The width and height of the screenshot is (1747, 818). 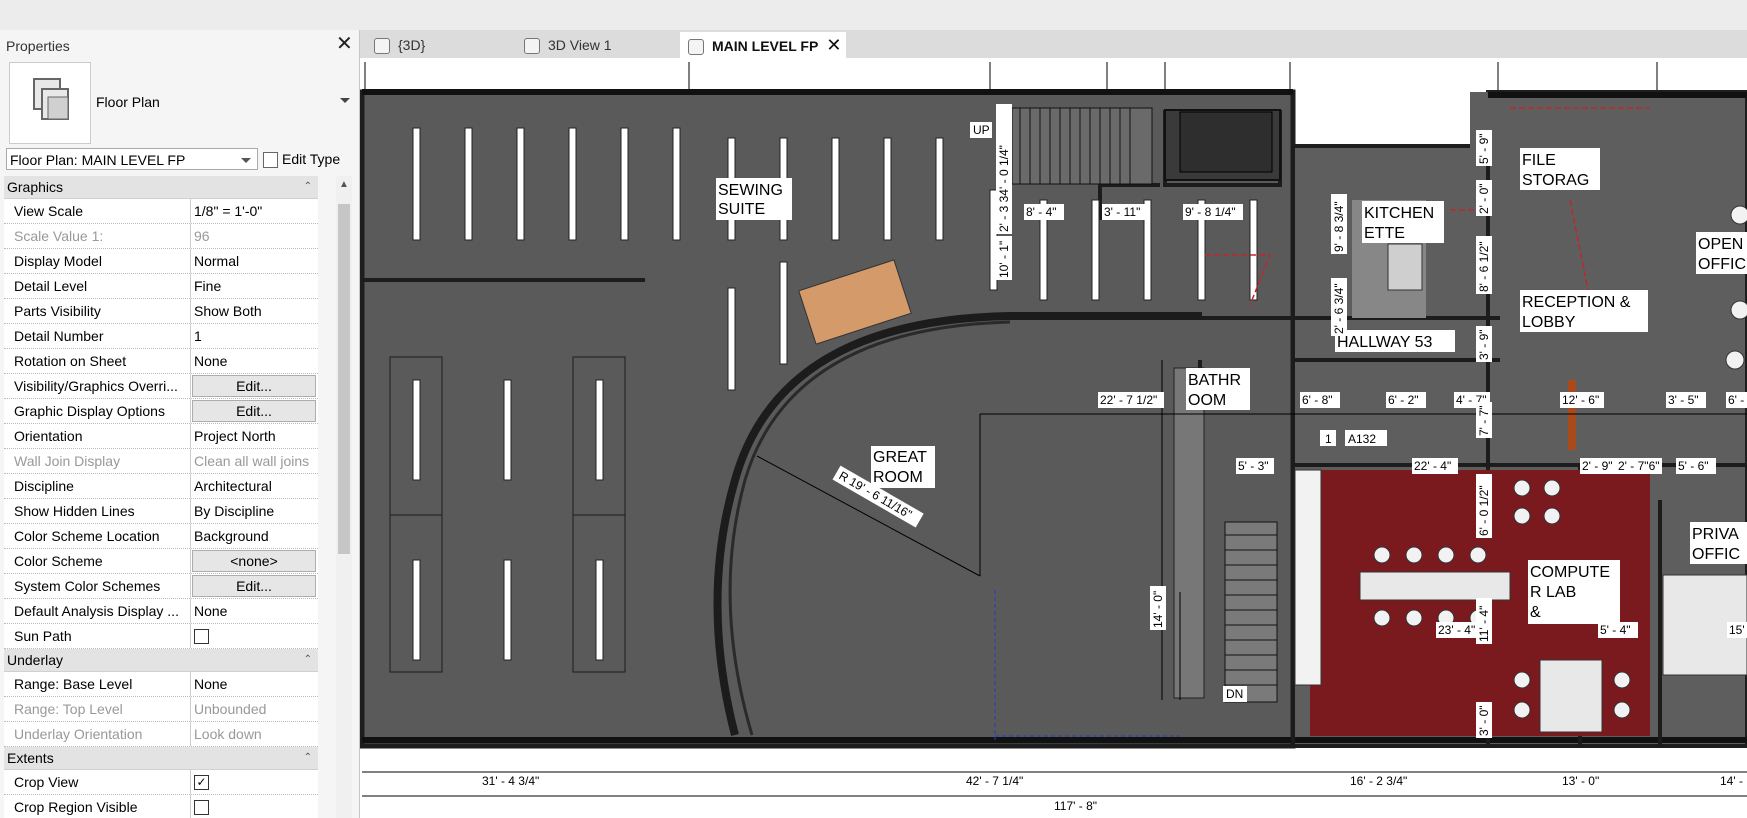 I want to click on property-value: Background, so click(x=231, y=536).